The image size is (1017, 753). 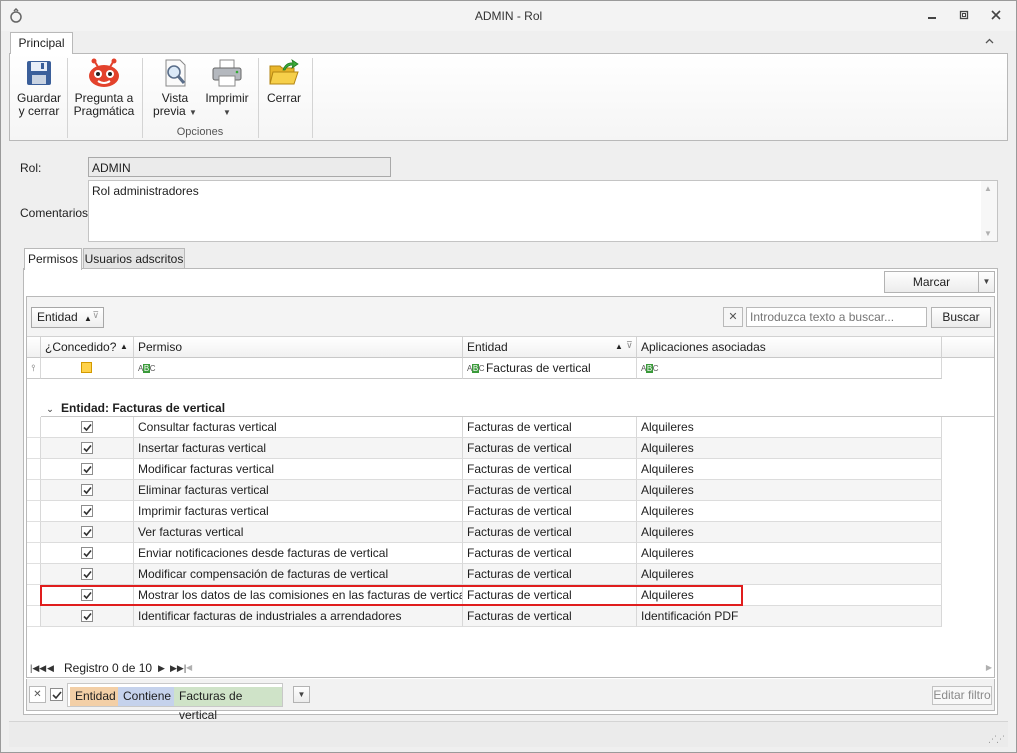 What do you see at coordinates (964, 16) in the screenshot?
I see `maximize-button` at bounding box center [964, 16].